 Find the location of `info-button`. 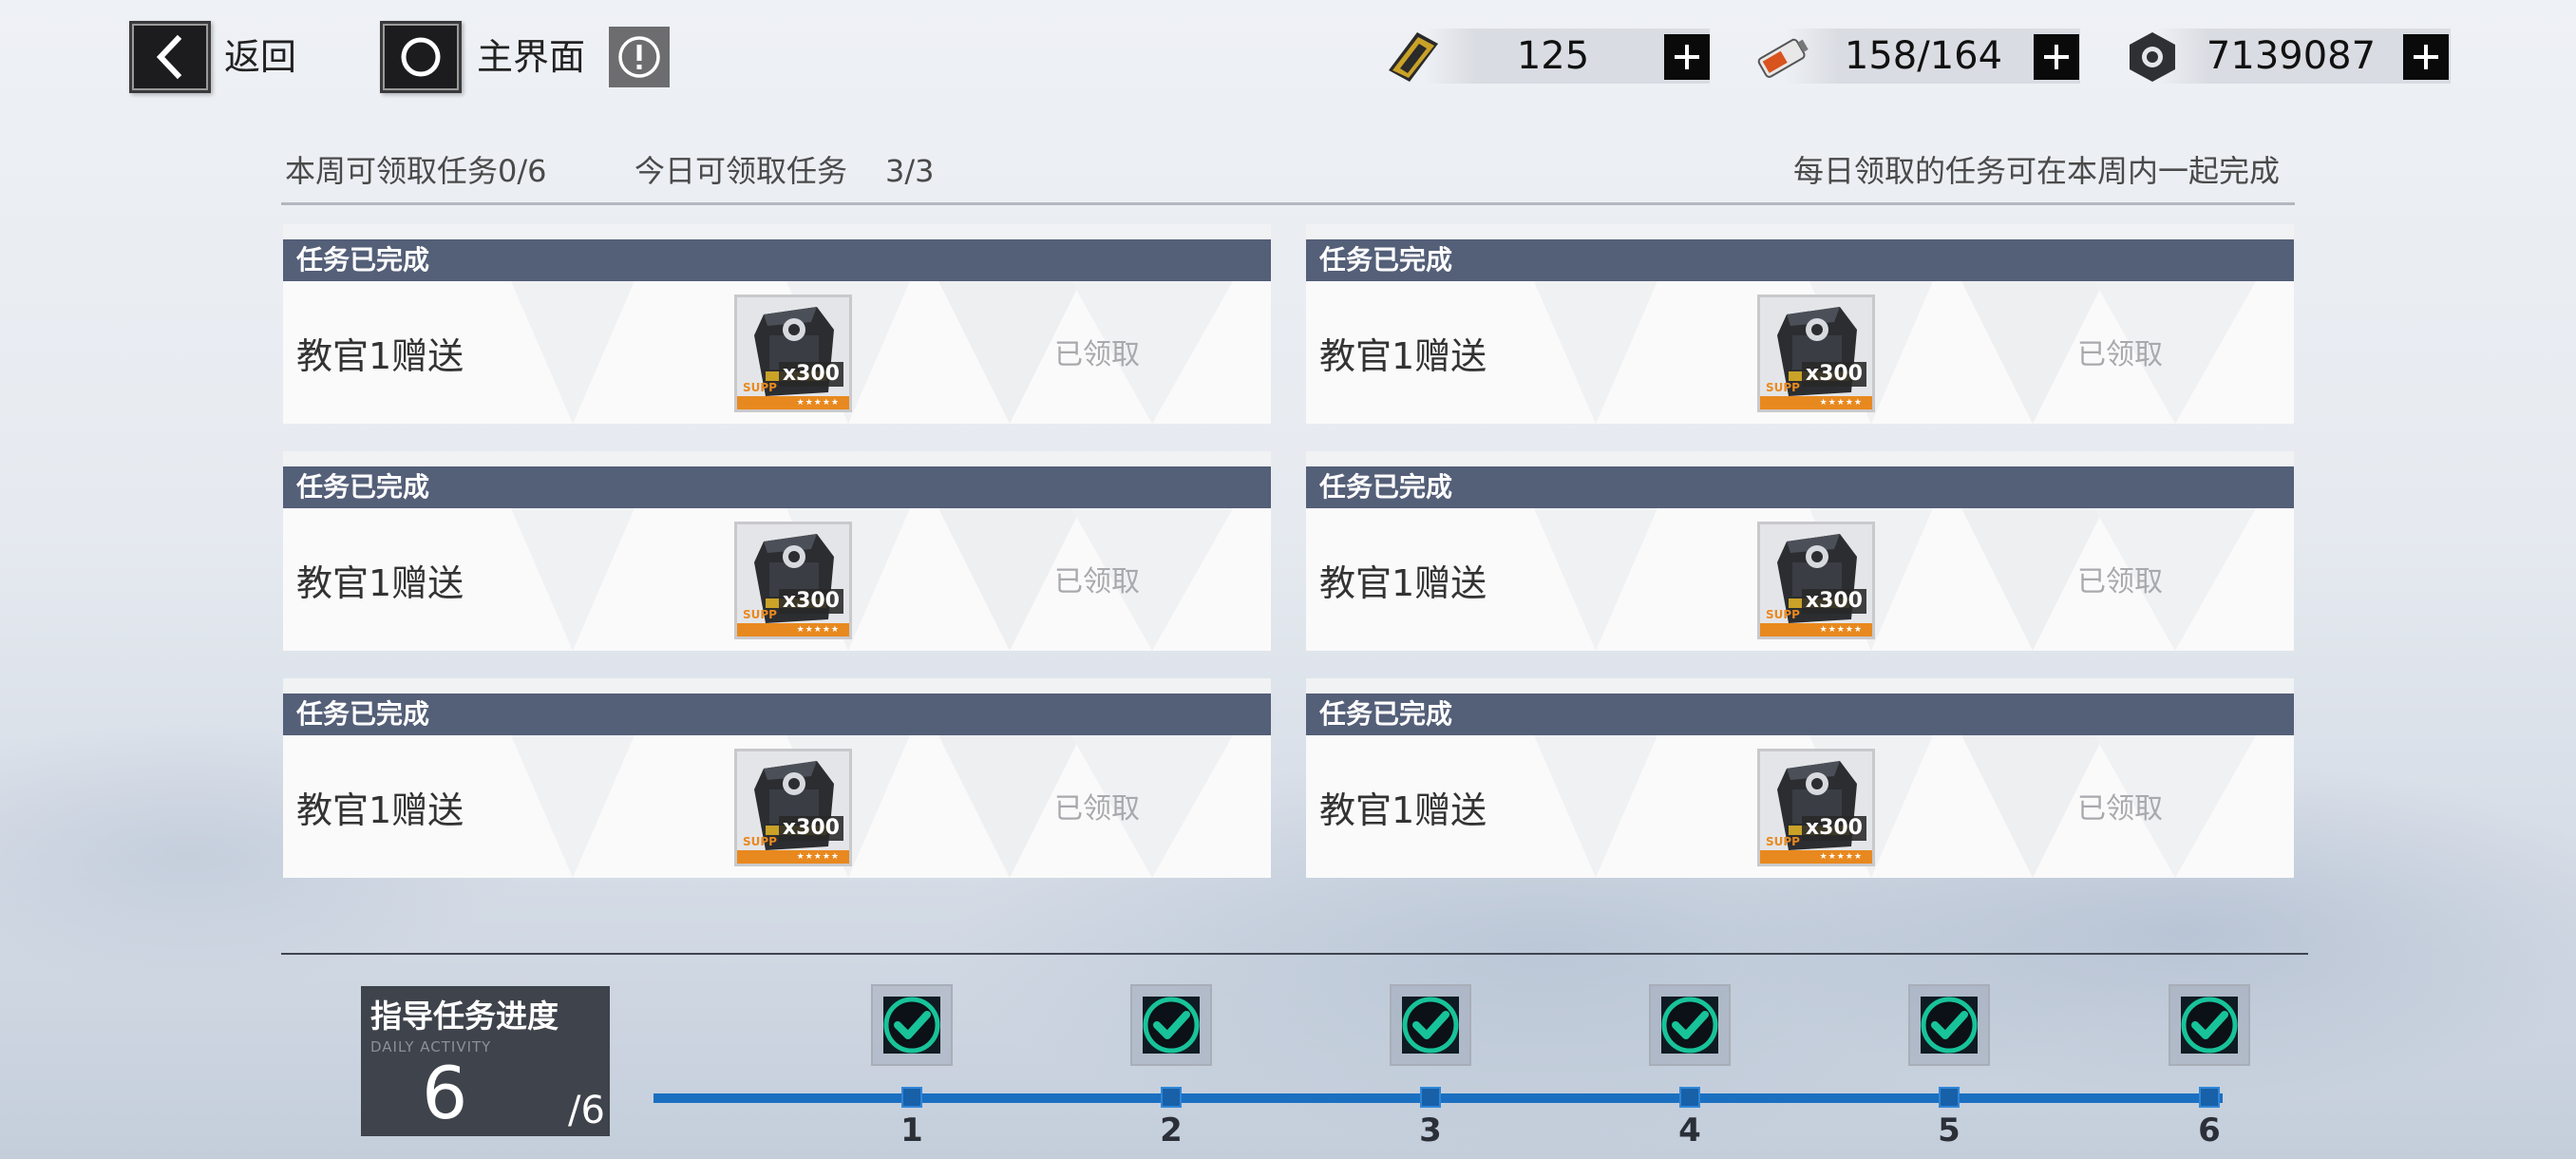

info-button is located at coordinates (639, 57).